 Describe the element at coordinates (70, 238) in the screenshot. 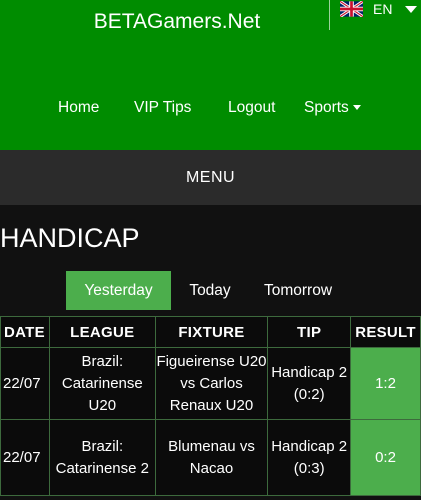

I see `page-title: HANDICAP` at that location.